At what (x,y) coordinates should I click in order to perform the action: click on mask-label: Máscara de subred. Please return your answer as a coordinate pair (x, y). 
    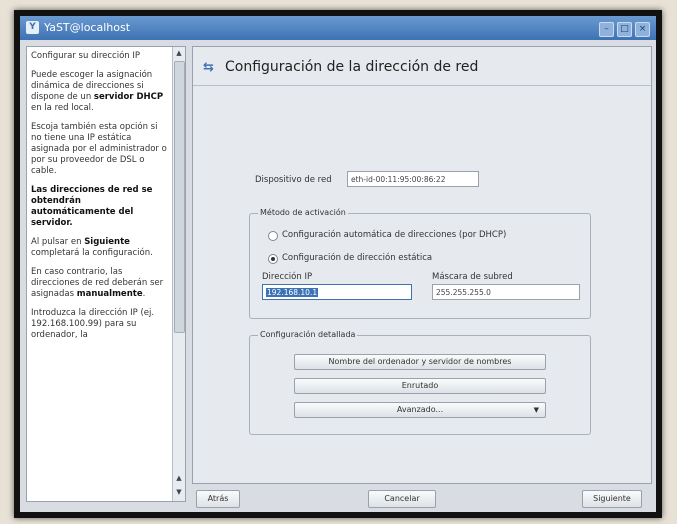
    Looking at the image, I should click on (472, 277).